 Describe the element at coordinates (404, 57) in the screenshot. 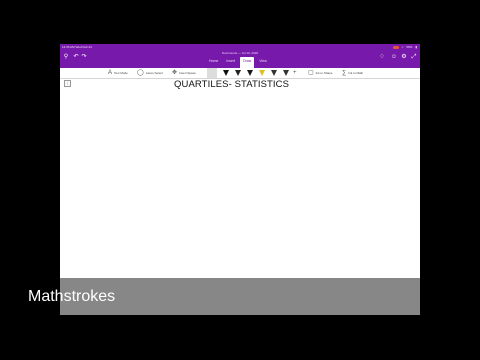

I see `gear-icon: ⚙` at that location.